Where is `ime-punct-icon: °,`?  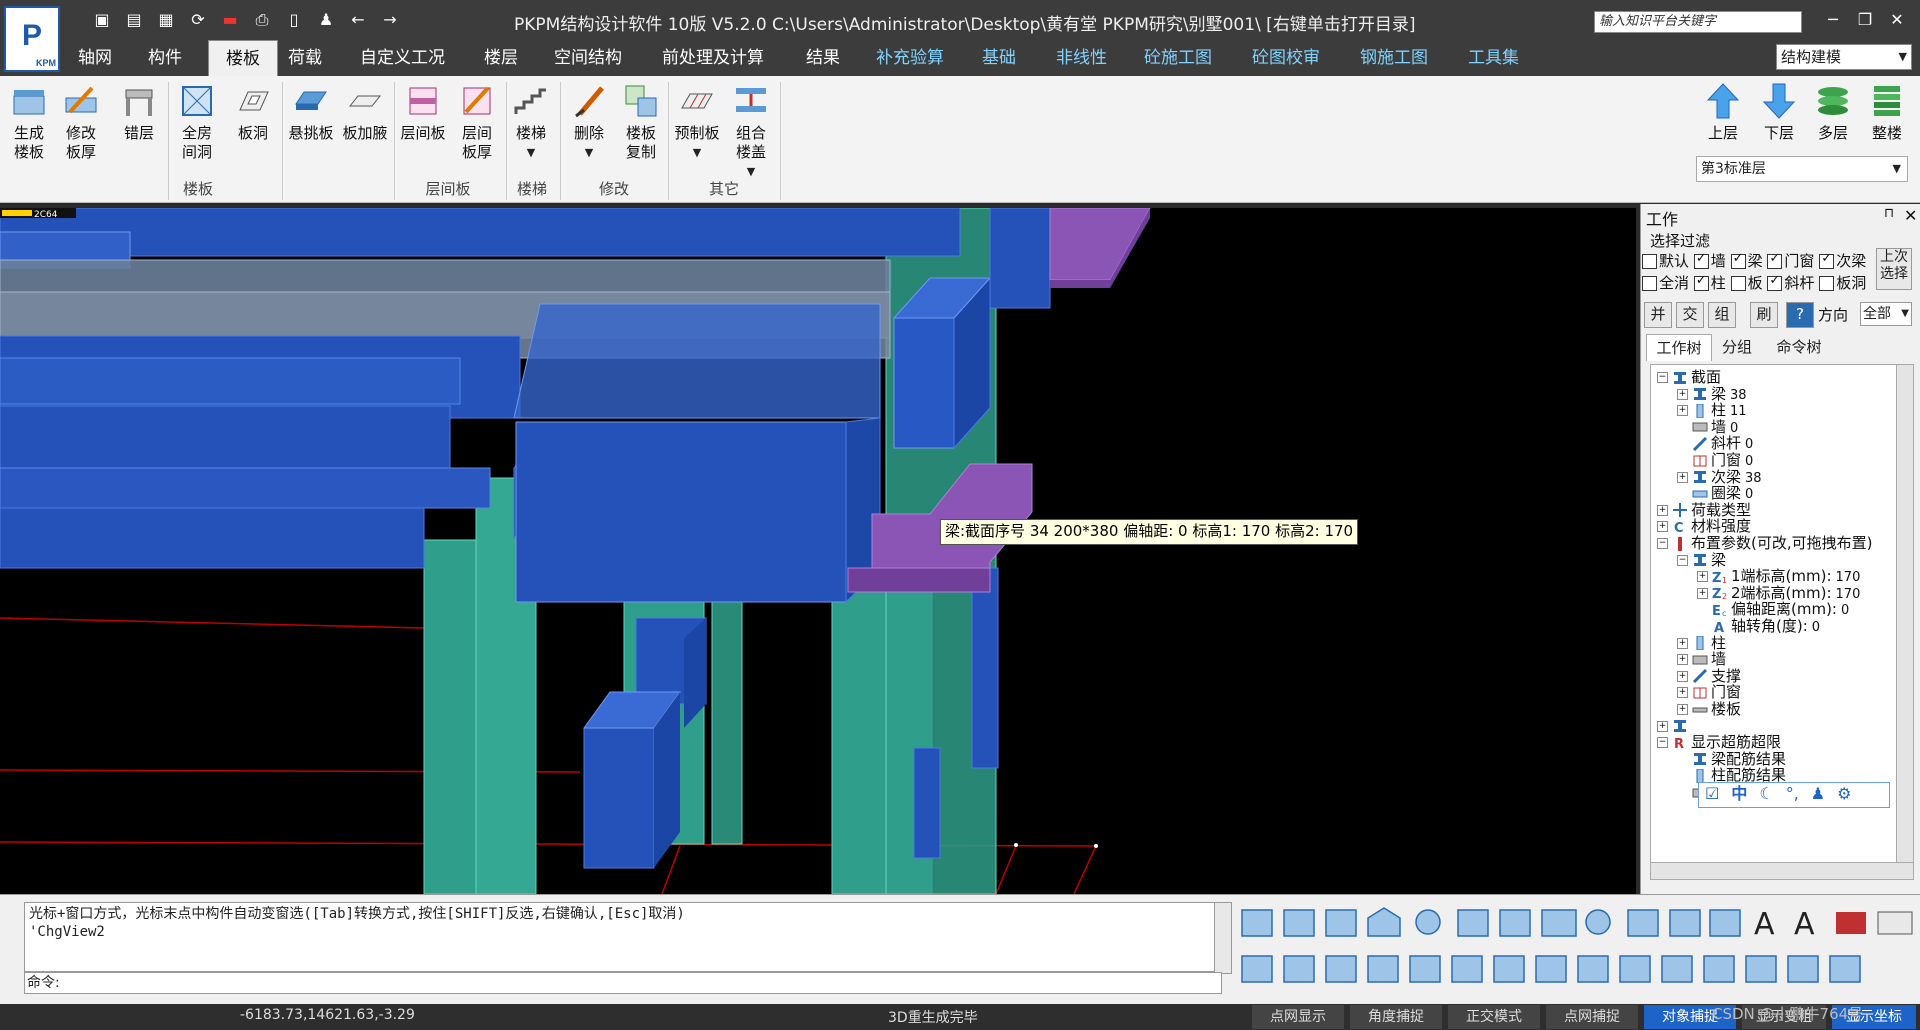 ime-punct-icon: °, is located at coordinates (1792, 793).